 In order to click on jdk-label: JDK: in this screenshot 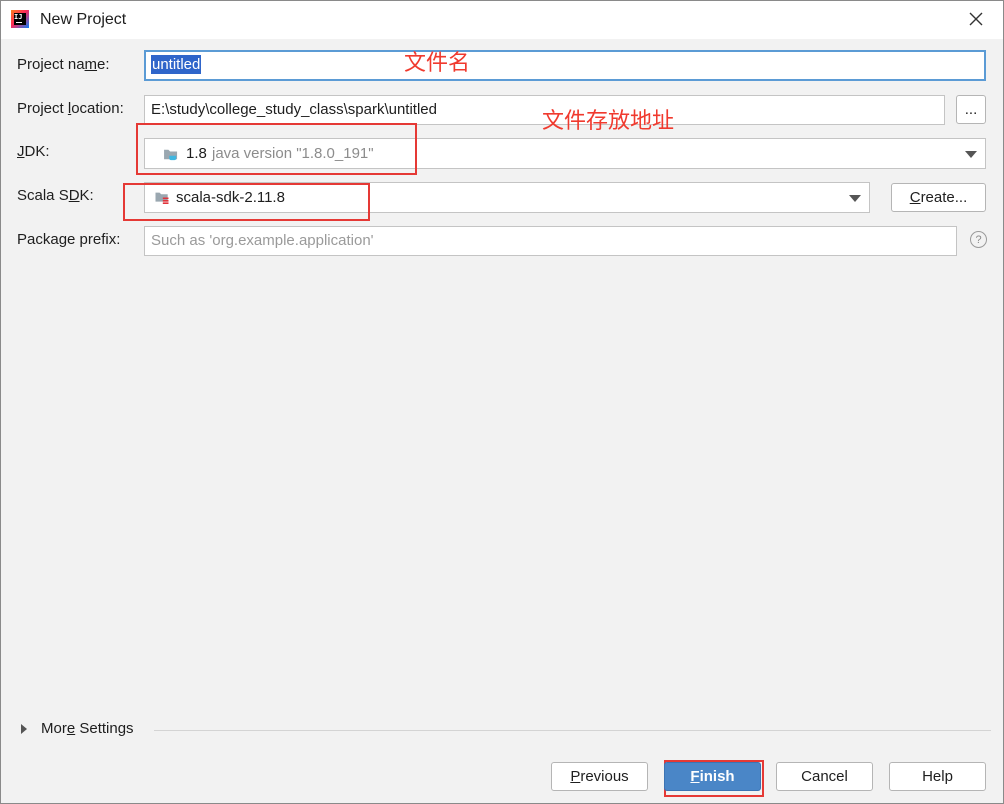, I will do `click(33, 151)`.